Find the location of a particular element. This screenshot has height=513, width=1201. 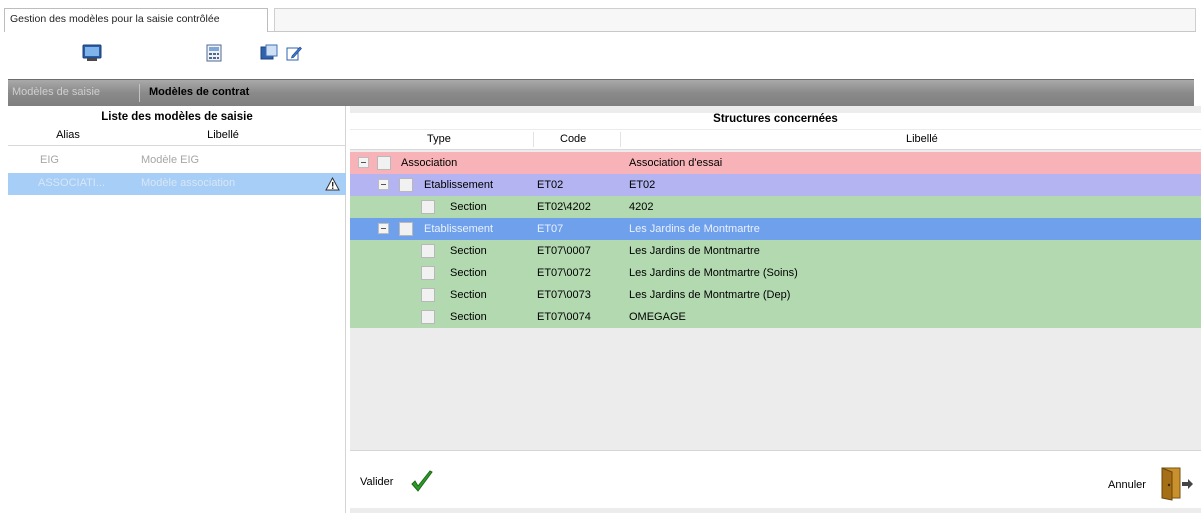

annuler-button: Annuler is located at coordinates (1153, 483).